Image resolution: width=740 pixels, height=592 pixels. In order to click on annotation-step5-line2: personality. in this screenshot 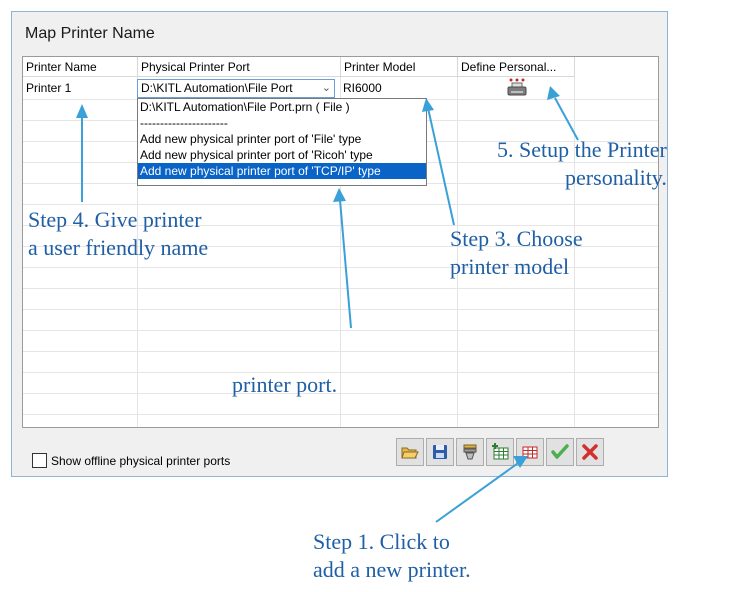, I will do `click(616, 177)`.